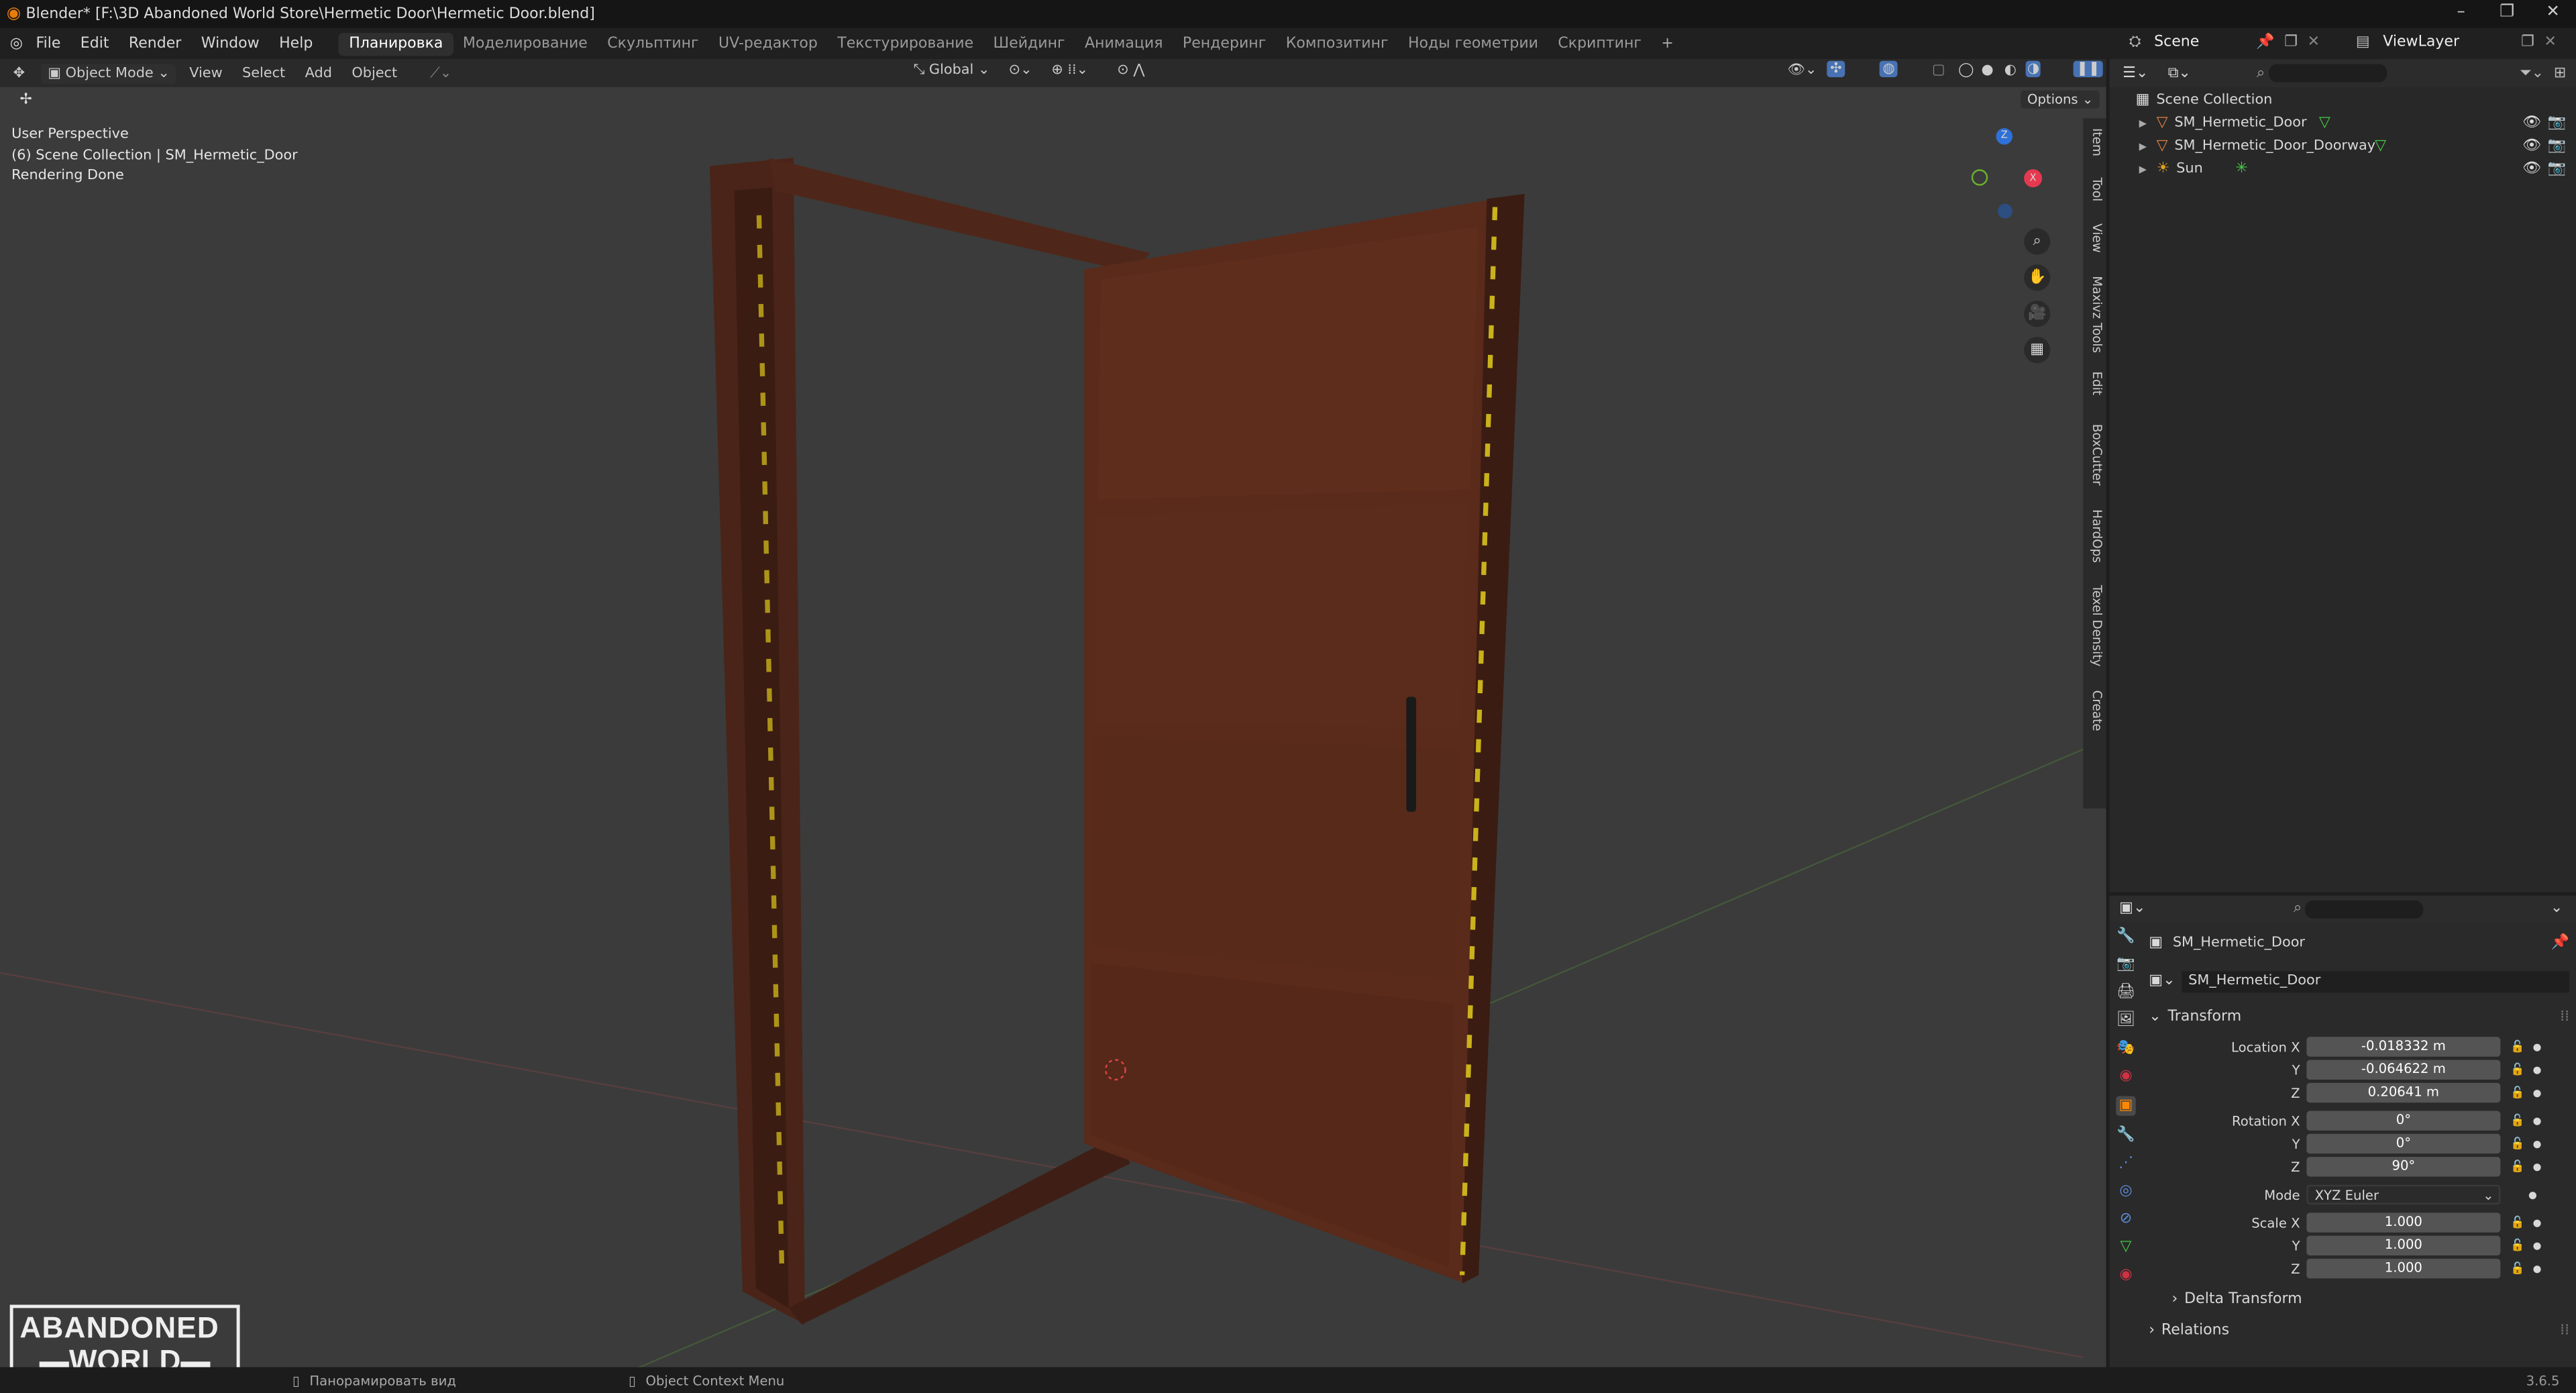  Describe the element at coordinates (2125, 1275) in the screenshot. I see `material-tab-icon: ◉` at that location.